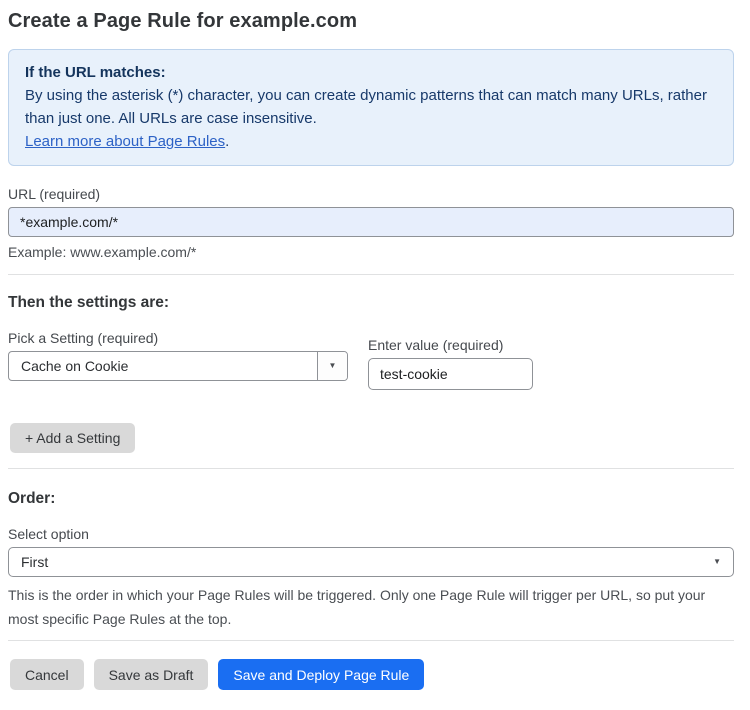 The width and height of the screenshot is (750, 710). Describe the element at coordinates (75, 366) in the screenshot. I see `setting-select-value: Cache on Cookie` at that location.